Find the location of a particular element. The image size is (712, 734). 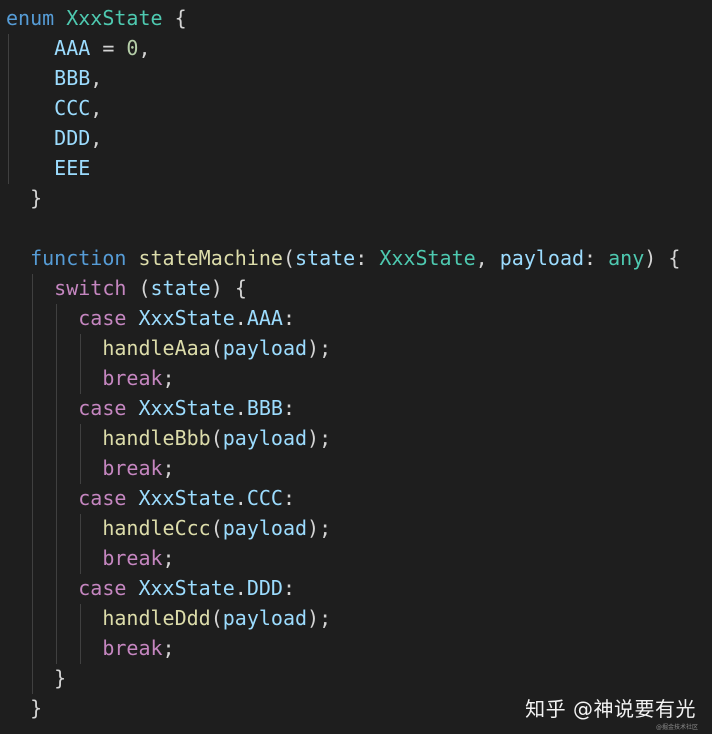

type-token: XxxState is located at coordinates (427, 258).